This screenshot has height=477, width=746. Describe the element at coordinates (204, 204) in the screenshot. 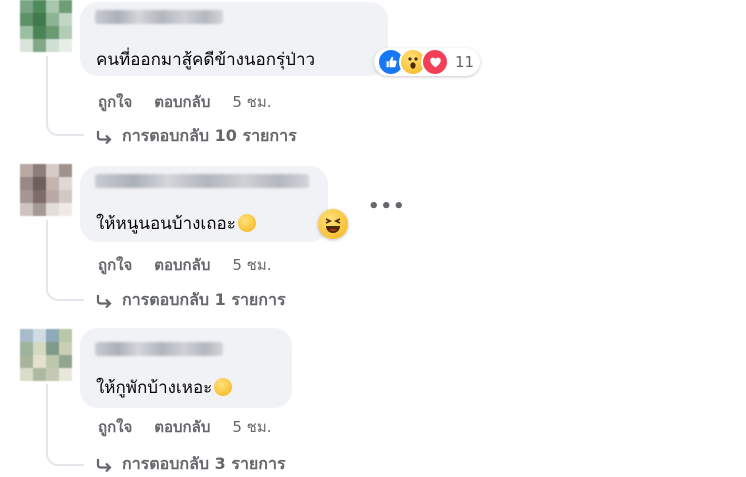

I see `comment-bubble: ให้หนูนอนบ้างเถอะ` at that location.